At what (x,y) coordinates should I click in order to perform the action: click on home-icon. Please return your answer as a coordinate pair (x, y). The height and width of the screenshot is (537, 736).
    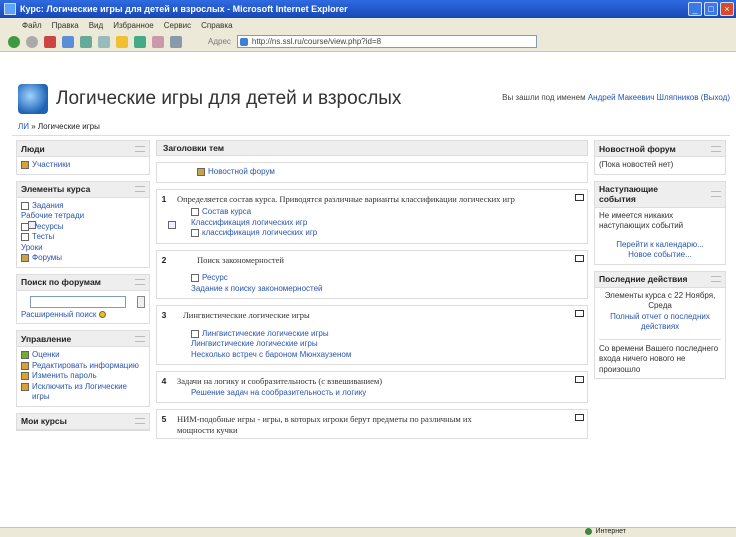
    Looking at the image, I should click on (86, 41).